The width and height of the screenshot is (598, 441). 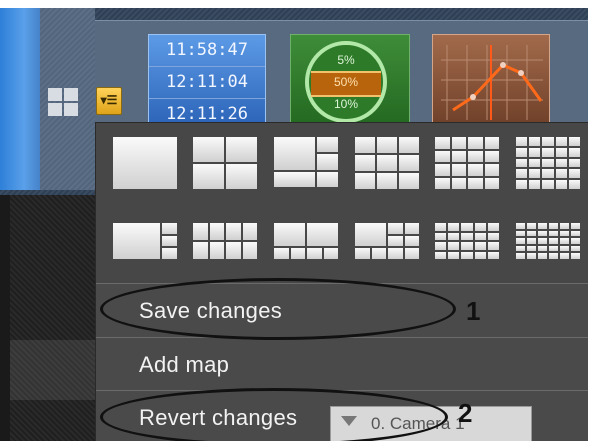 I want to click on chart-thumbnail, so click(x=491, y=81).